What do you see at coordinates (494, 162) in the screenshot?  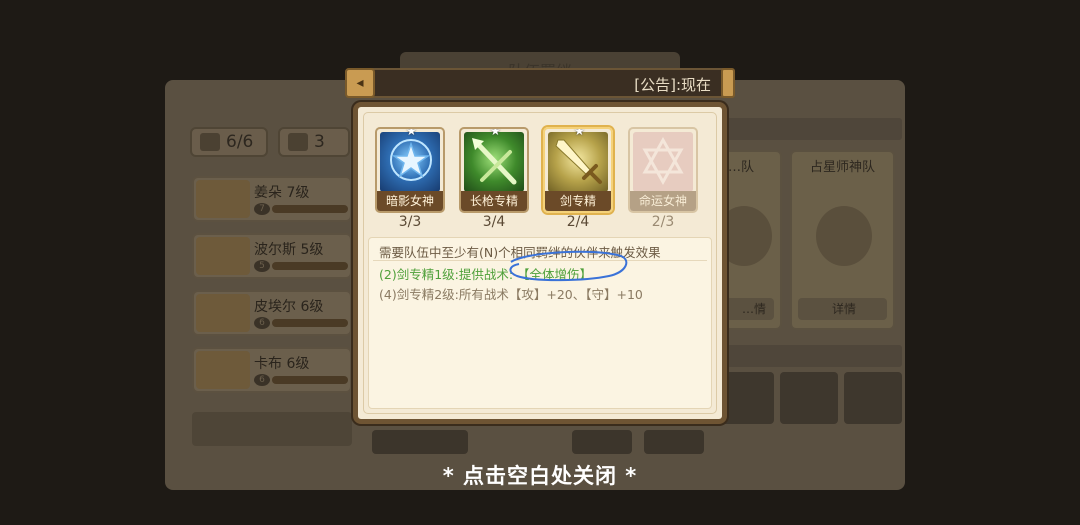 I see `spear-icon` at bounding box center [494, 162].